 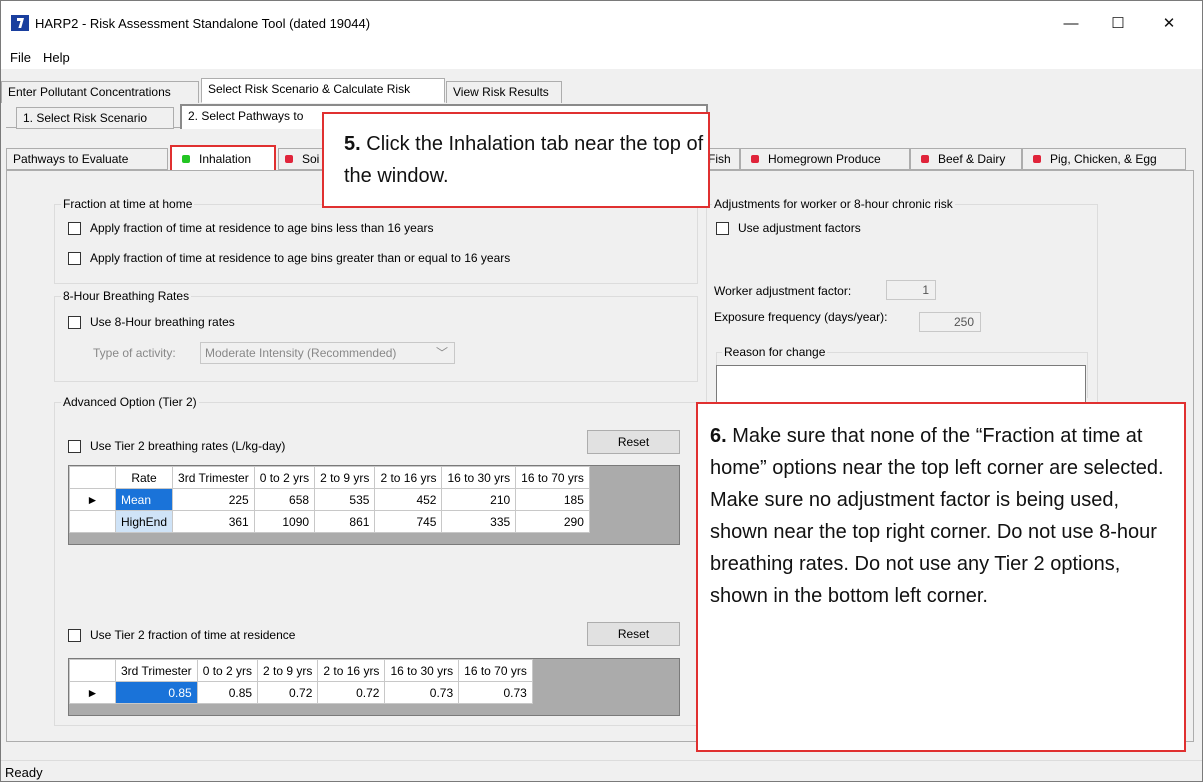 What do you see at coordinates (176, 446) in the screenshot?
I see `tier2-breathing-option: Use Tier 2 breathing rates (L/kg-day)` at bounding box center [176, 446].